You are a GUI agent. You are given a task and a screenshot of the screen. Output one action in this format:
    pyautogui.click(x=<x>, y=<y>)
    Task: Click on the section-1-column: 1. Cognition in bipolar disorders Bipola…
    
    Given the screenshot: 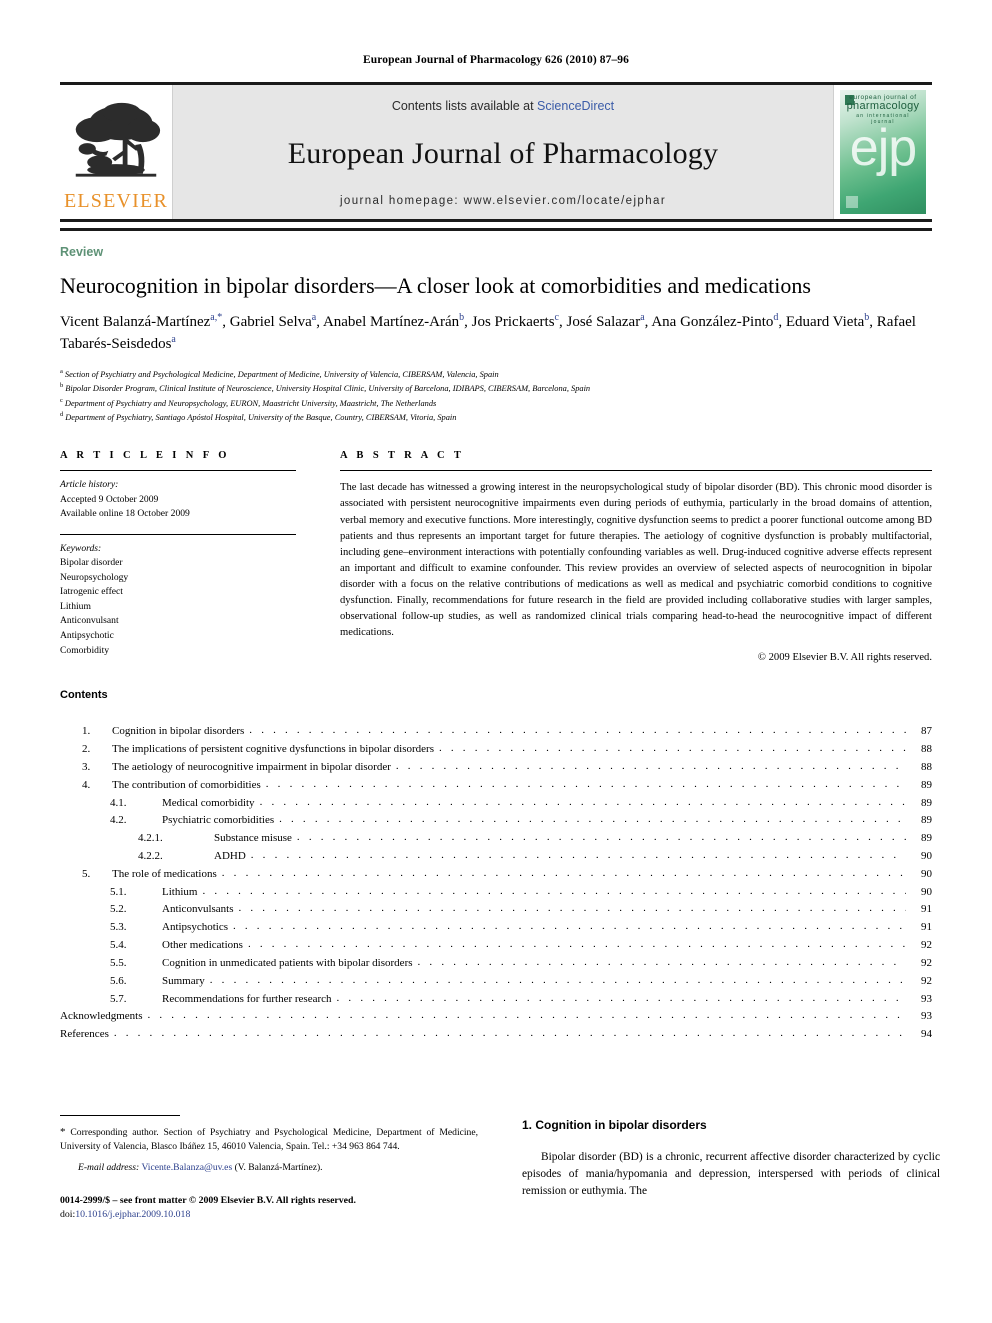 What is the action you would take?
    pyautogui.click(x=731, y=1161)
    